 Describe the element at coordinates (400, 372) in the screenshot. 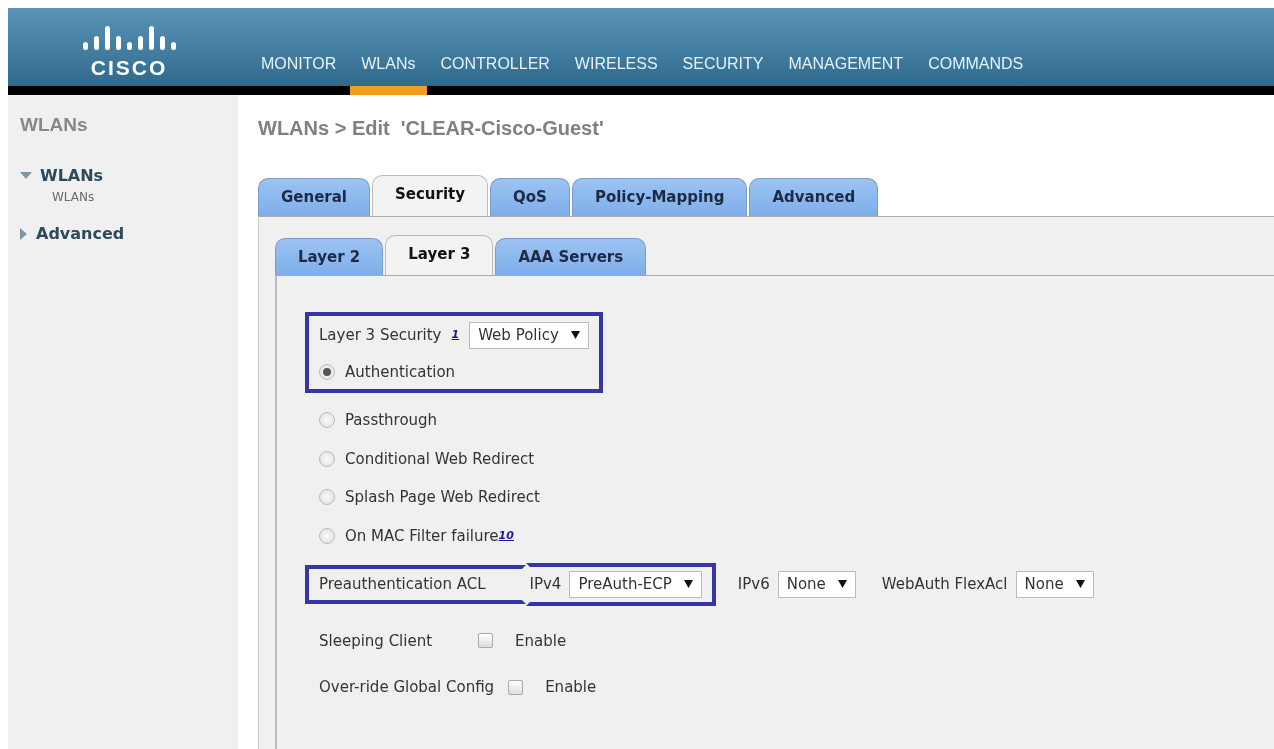

I see `radio-label: Authentication` at that location.